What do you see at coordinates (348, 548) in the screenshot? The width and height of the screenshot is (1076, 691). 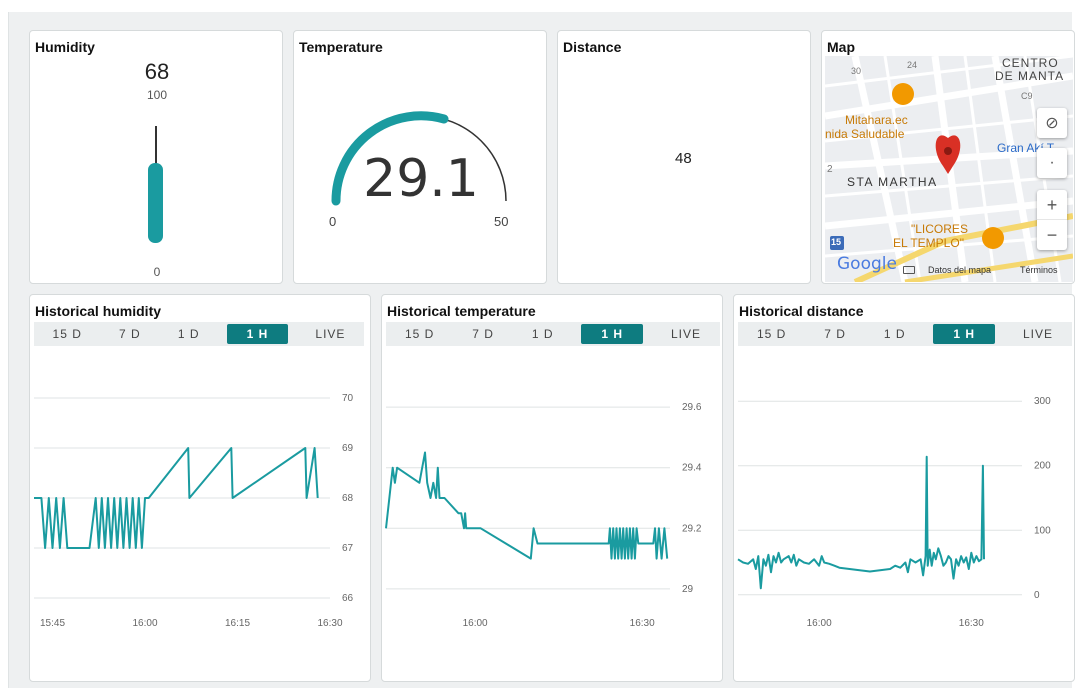 I see `y-tick-label: 67` at bounding box center [348, 548].